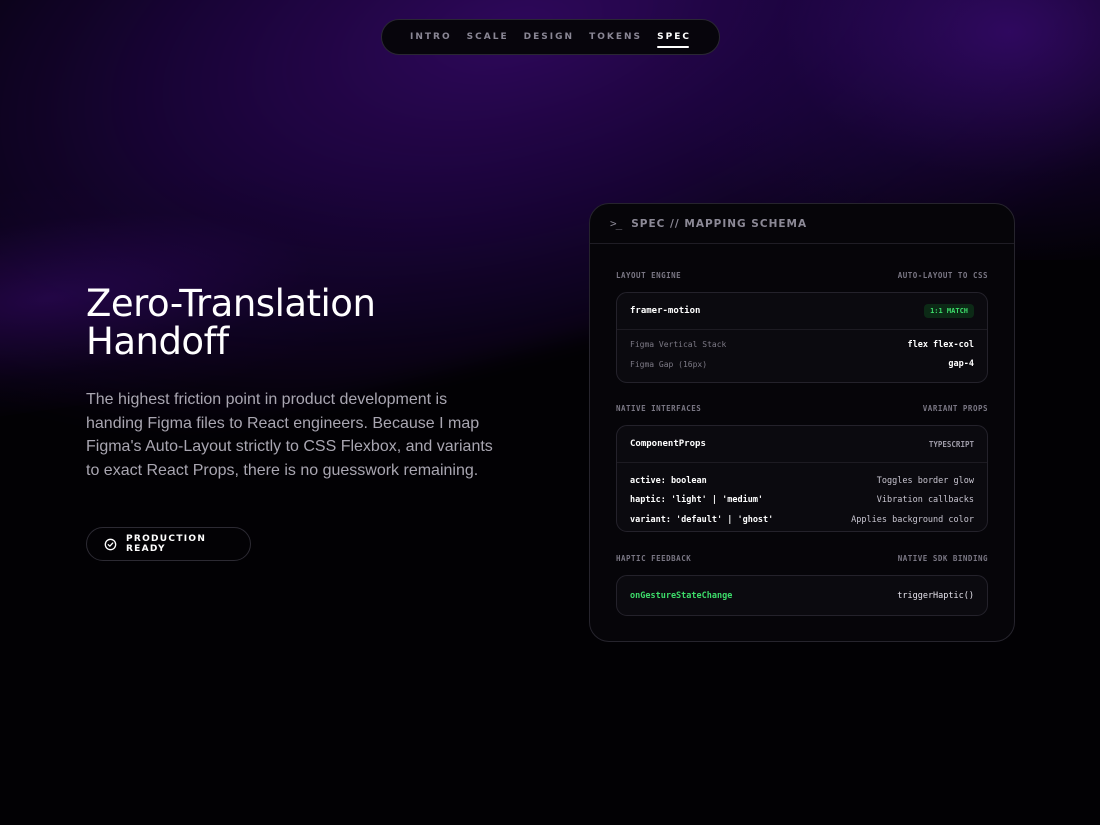 The image size is (1100, 825). What do you see at coordinates (955, 408) in the screenshot?
I see `section-sublabel: VARIANT PROPS` at bounding box center [955, 408].